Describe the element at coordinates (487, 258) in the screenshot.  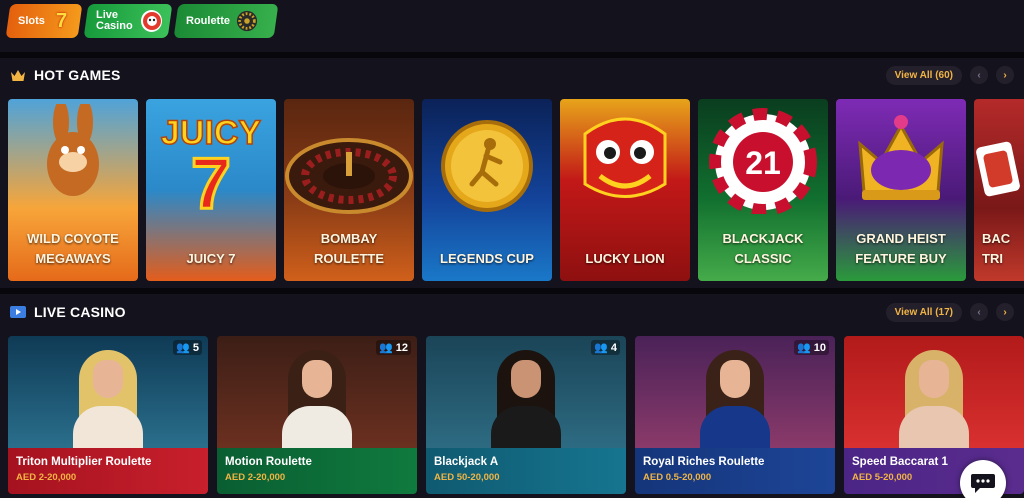
I see `game-title: LEGENDS CUP` at that location.